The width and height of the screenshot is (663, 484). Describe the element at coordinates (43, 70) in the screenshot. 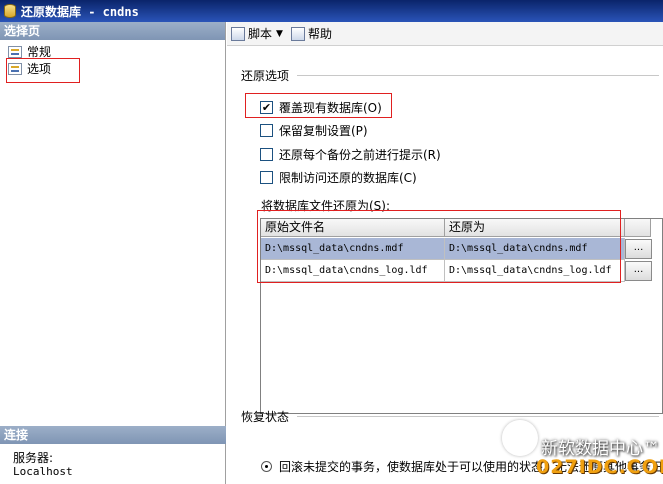

I see `highlight-box-options` at that location.